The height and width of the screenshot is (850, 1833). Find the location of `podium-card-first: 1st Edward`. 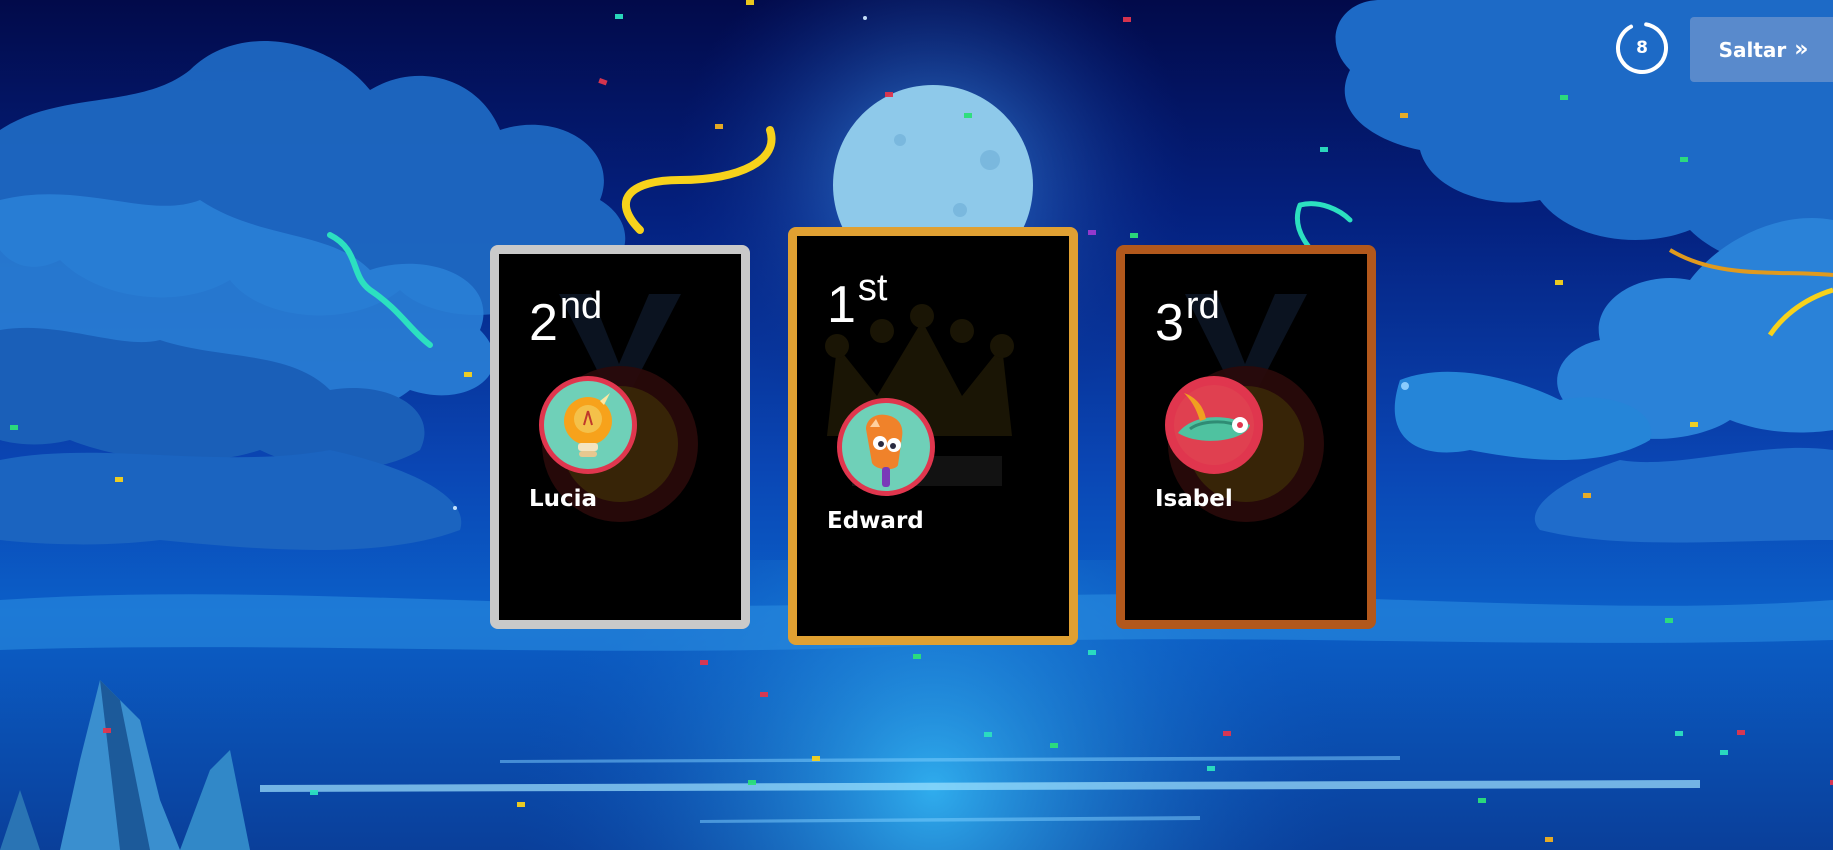

podium-card-first: 1st Edward is located at coordinates (933, 436).